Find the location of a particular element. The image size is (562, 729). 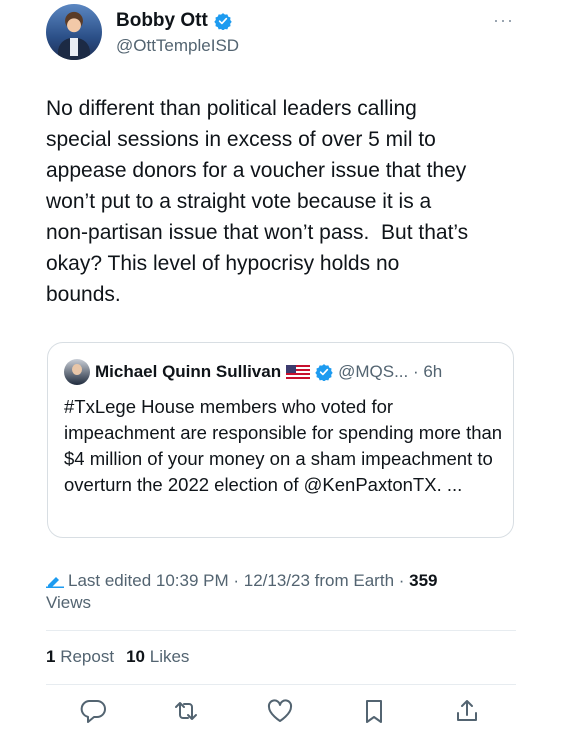

reposts-label: Repost is located at coordinates (87, 656).